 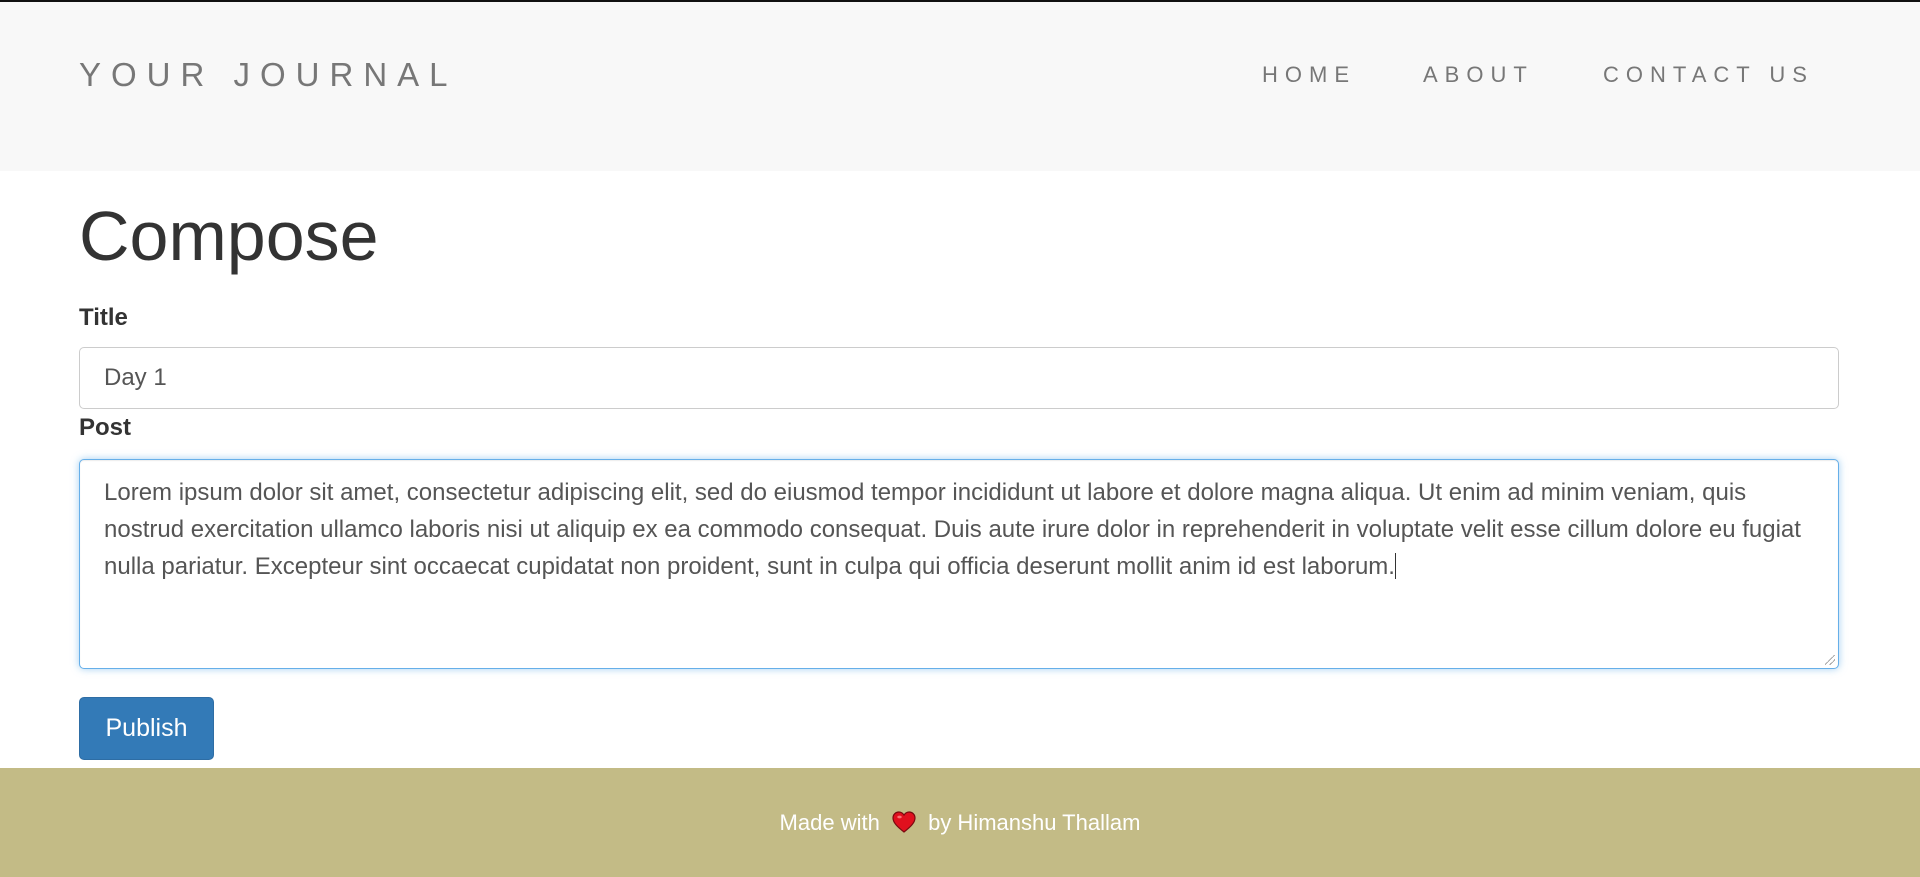 I want to click on footer-made-with: Made with, so click(x=829, y=822).